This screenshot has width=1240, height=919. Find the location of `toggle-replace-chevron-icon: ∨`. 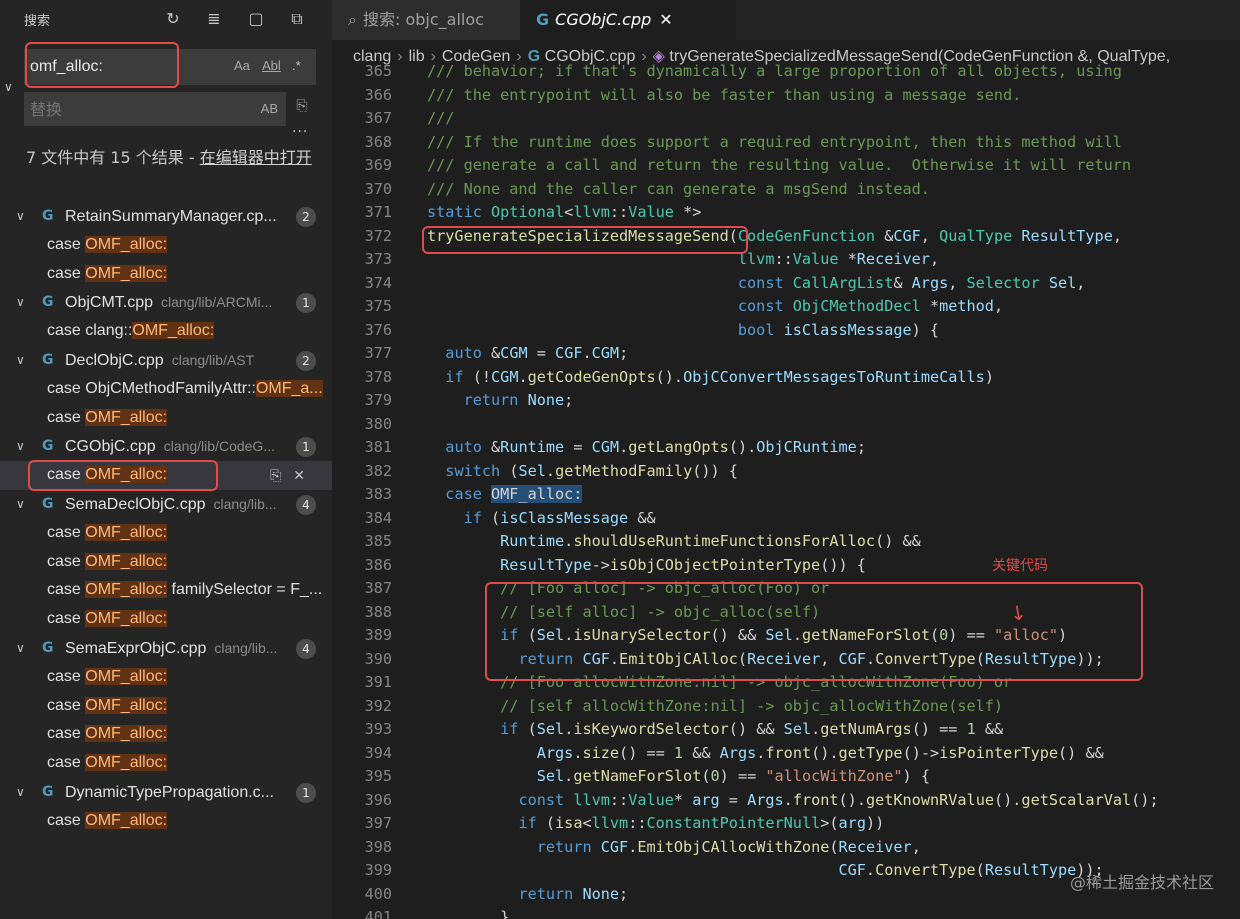

toggle-replace-chevron-icon: ∨ is located at coordinates (8, 87).